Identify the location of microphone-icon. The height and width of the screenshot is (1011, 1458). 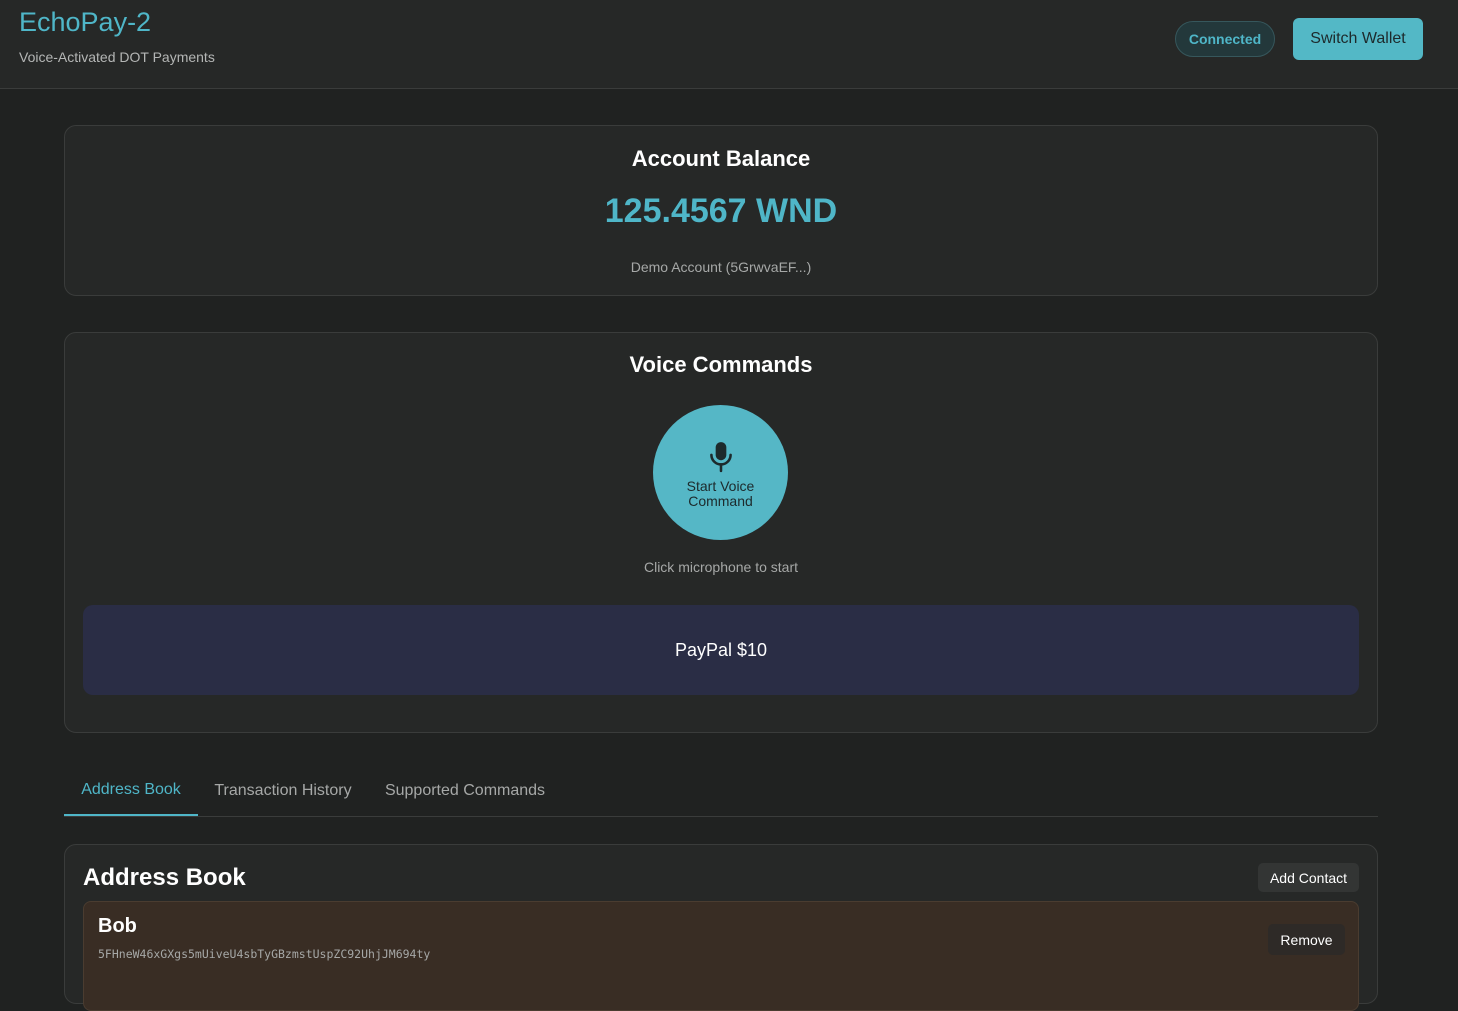
(720, 456).